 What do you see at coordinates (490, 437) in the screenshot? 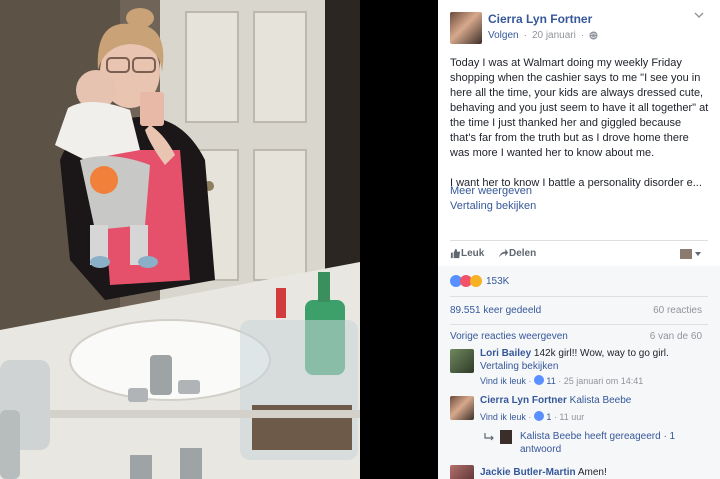
I see `reply-arrow-icon` at bounding box center [490, 437].